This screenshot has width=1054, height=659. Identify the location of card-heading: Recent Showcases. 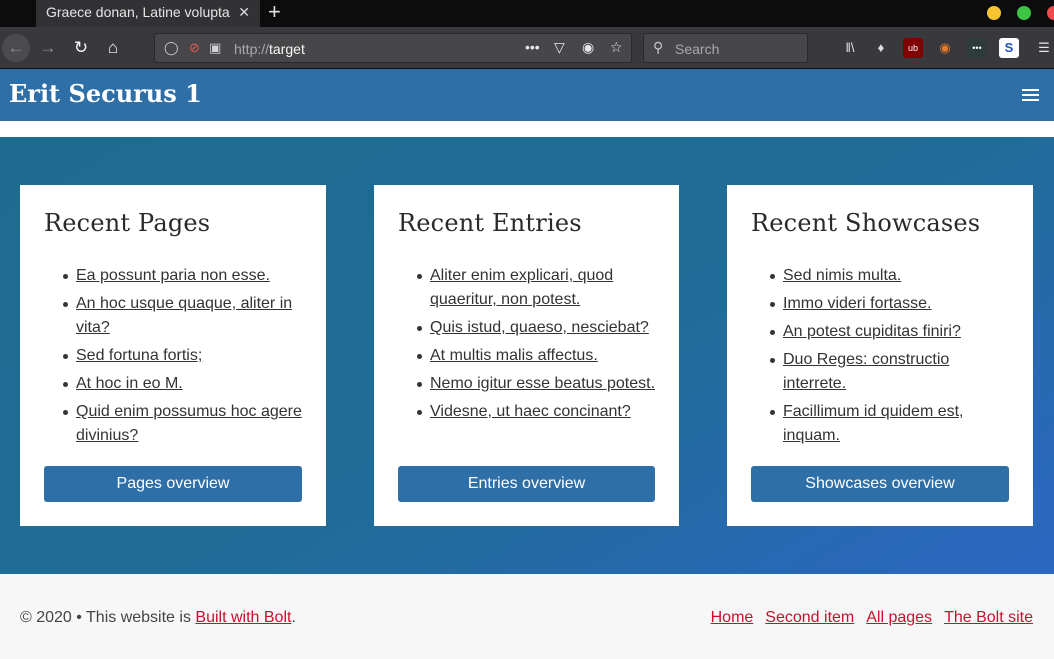
(866, 223).